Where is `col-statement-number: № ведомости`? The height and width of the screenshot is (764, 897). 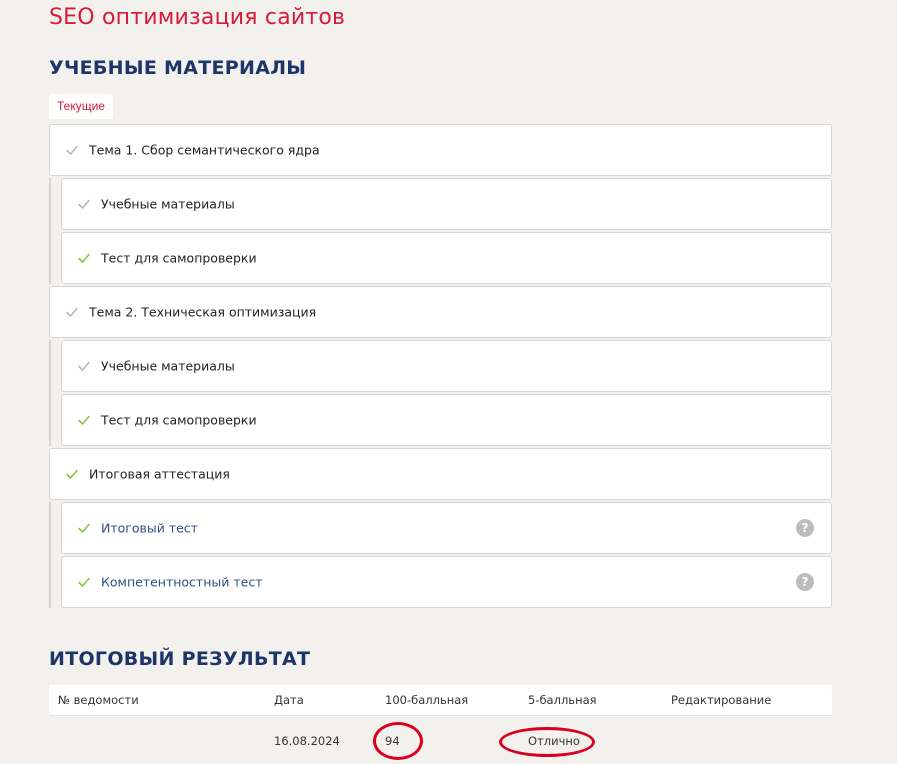
col-statement-number: № ведомости is located at coordinates (98, 700).